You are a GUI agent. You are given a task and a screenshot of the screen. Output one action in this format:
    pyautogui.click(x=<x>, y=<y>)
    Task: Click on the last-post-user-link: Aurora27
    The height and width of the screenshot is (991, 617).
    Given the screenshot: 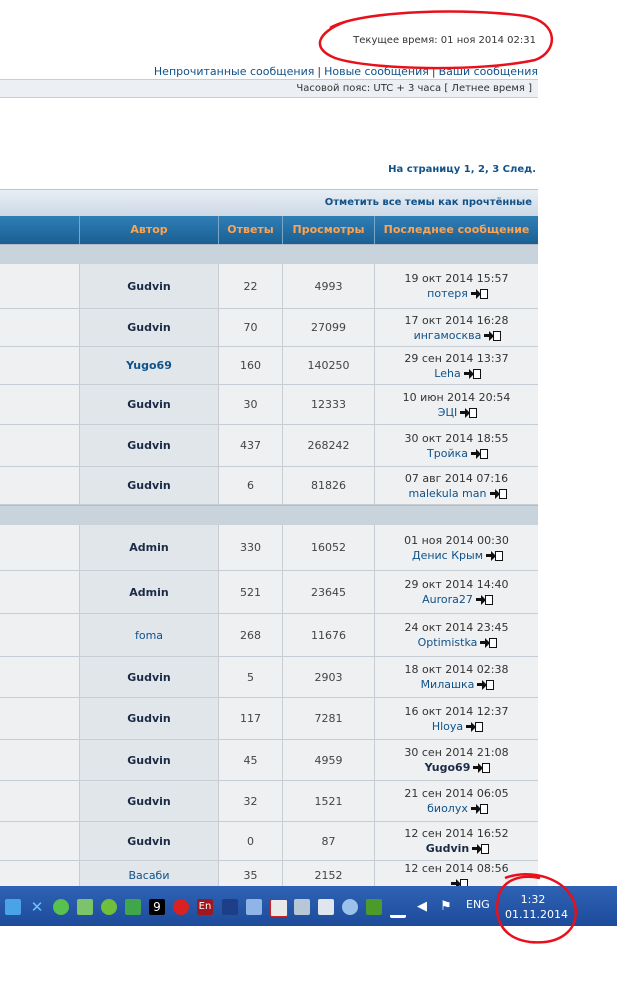 What is the action you would take?
    pyautogui.click(x=447, y=599)
    